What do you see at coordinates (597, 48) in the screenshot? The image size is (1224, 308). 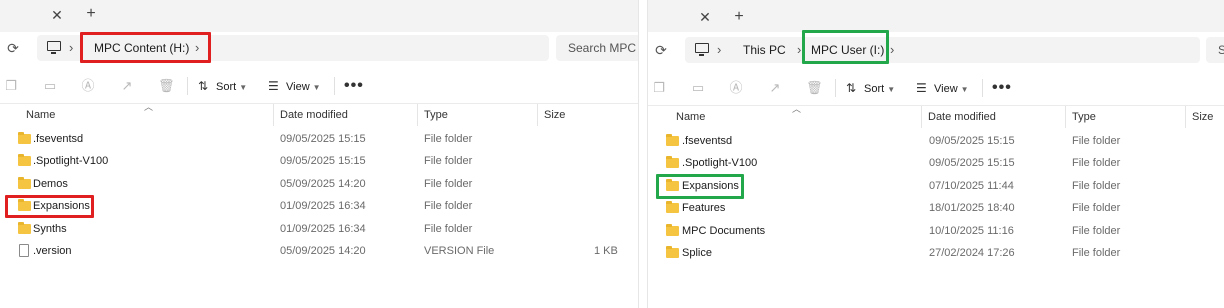 I see `search-input: Search MPC Co` at bounding box center [597, 48].